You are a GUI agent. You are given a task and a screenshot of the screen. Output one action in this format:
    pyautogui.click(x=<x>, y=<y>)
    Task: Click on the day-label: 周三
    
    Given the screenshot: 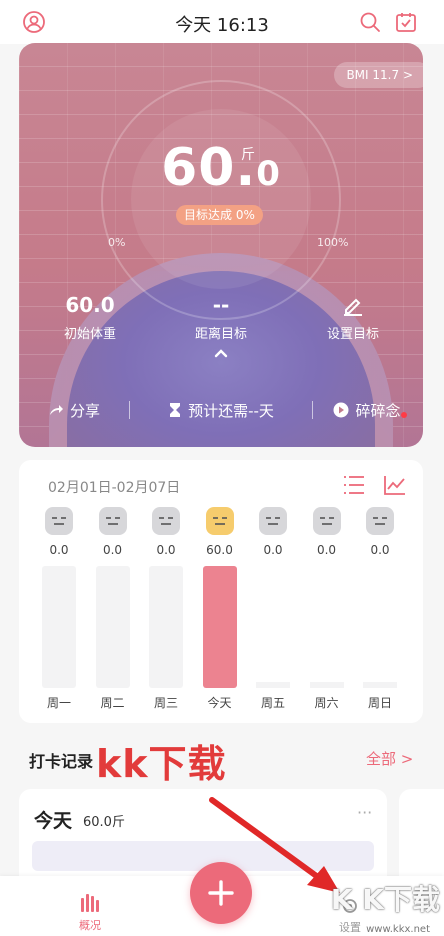 What is the action you would take?
    pyautogui.click(x=165, y=703)
    